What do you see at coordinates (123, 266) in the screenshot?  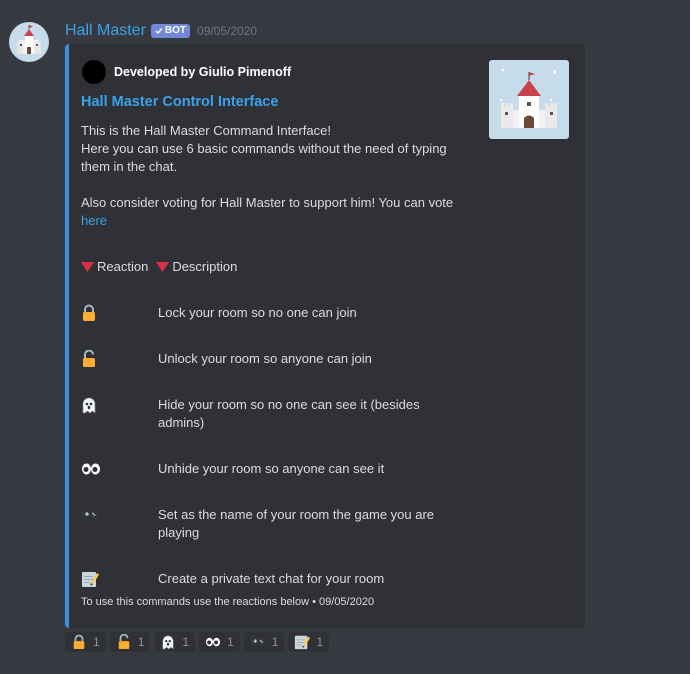 I see `field-header-reaction: Reaction` at bounding box center [123, 266].